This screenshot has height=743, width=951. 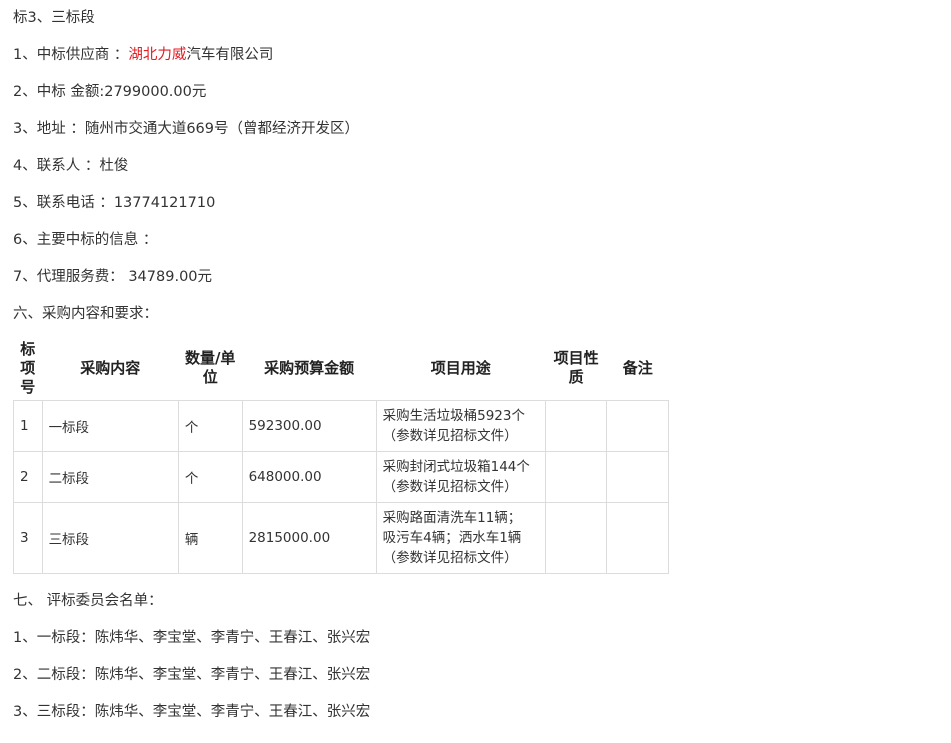 I want to click on cell-use: 采购生活垃圾桶5923个 （参数详见招标文件）, so click(x=460, y=425).